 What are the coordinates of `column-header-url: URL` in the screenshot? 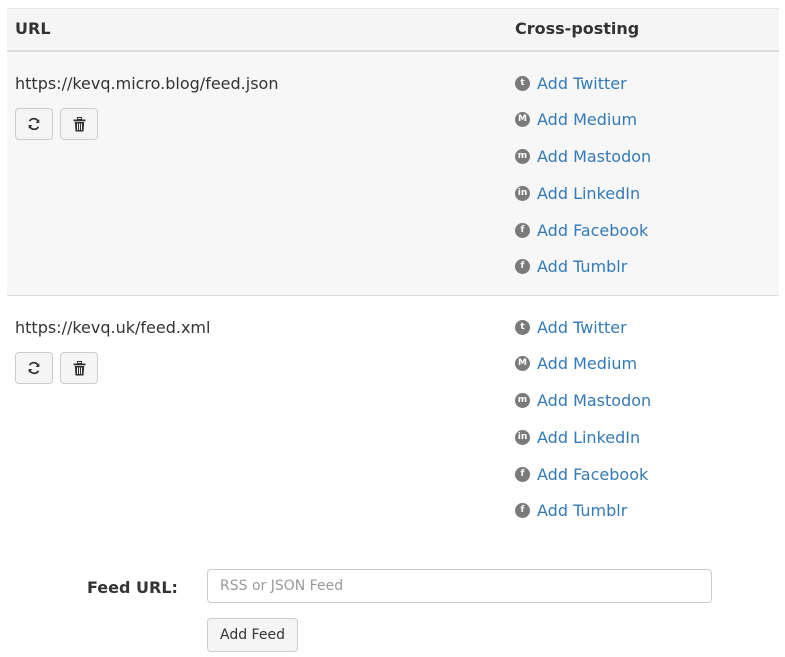 It's located at (33, 28).